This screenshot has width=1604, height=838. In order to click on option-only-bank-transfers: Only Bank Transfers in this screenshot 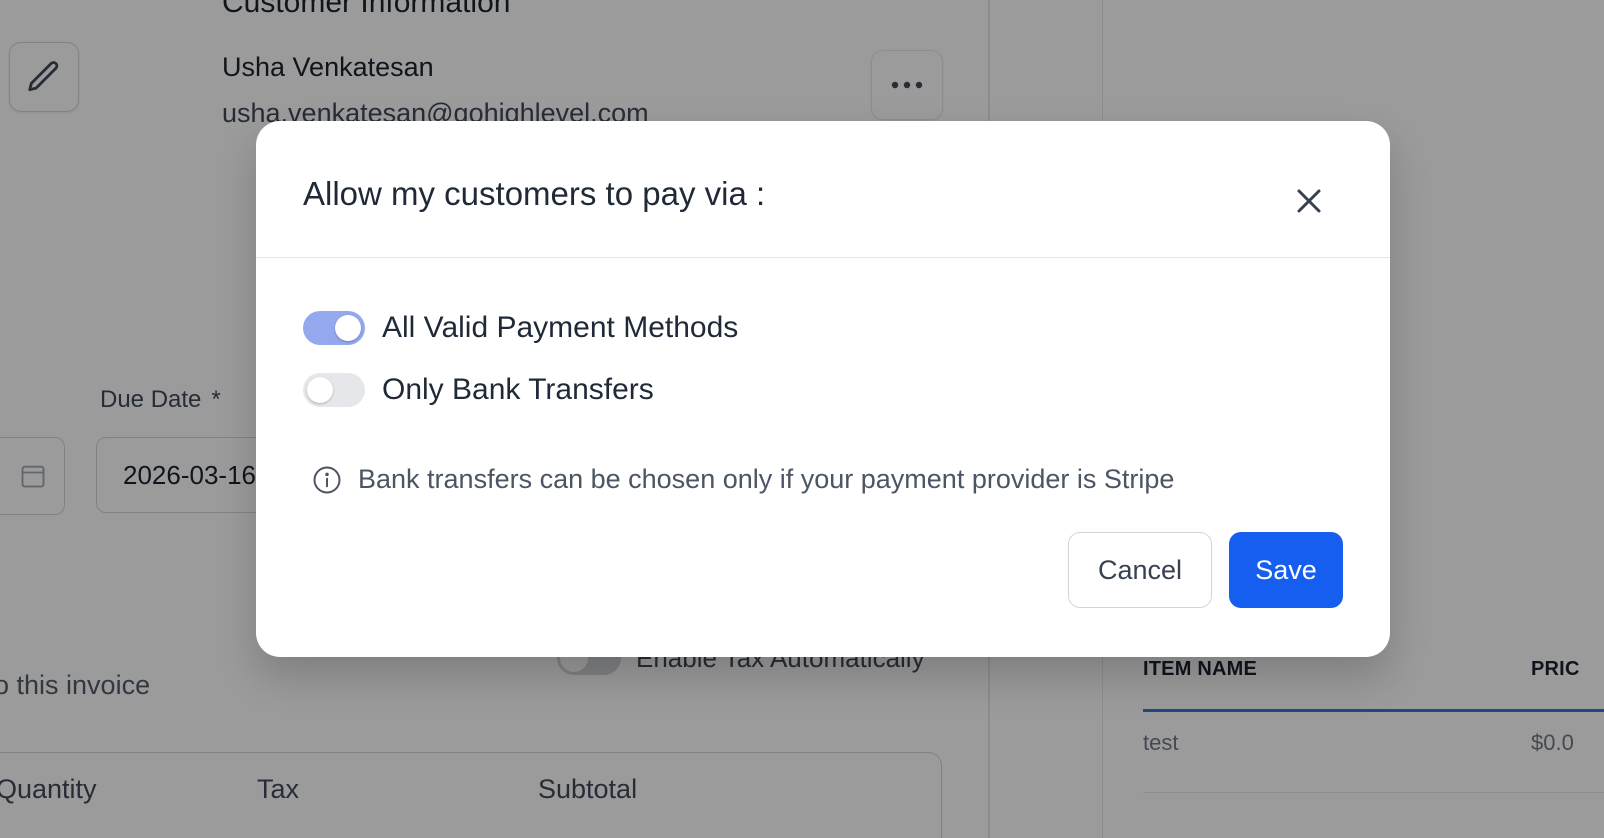, I will do `click(478, 390)`.